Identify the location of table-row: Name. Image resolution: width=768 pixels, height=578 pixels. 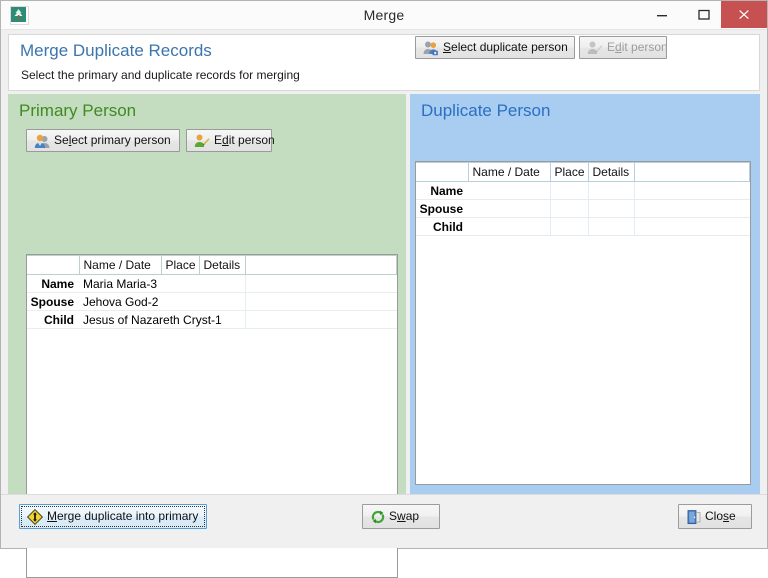
(583, 190).